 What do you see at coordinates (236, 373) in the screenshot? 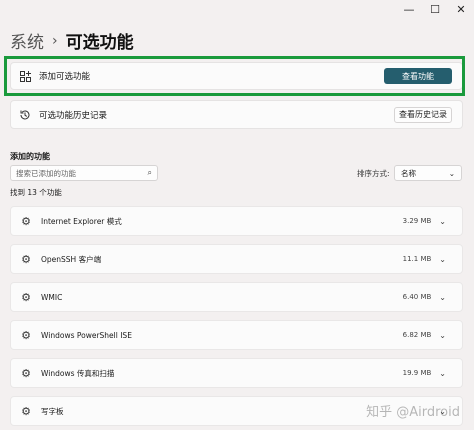
I see `feature-row: ⚙ Windows 传真和扫描 19.9 MB ⌄` at bounding box center [236, 373].